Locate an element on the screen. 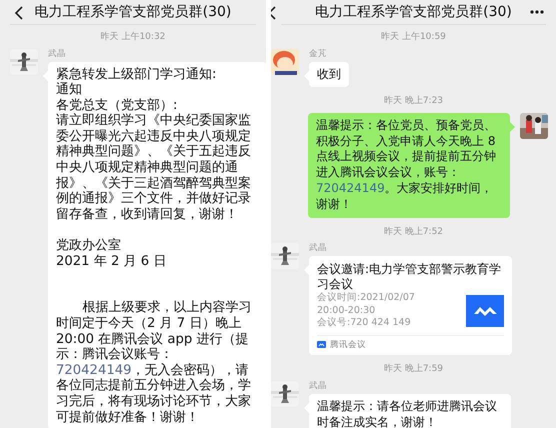  message-text: 请立即组织学习《中央纪委国家监委公开曝光六起违反中央八项规定精神典型问题》、《关于五起违反中央八项规定精神典型问题的通报》、《关于三起酒驾醉驾典型案例的通报》三个文件，并做好记录留存备查，收到请回复，谢谢！ is located at coordinates (154, 167).